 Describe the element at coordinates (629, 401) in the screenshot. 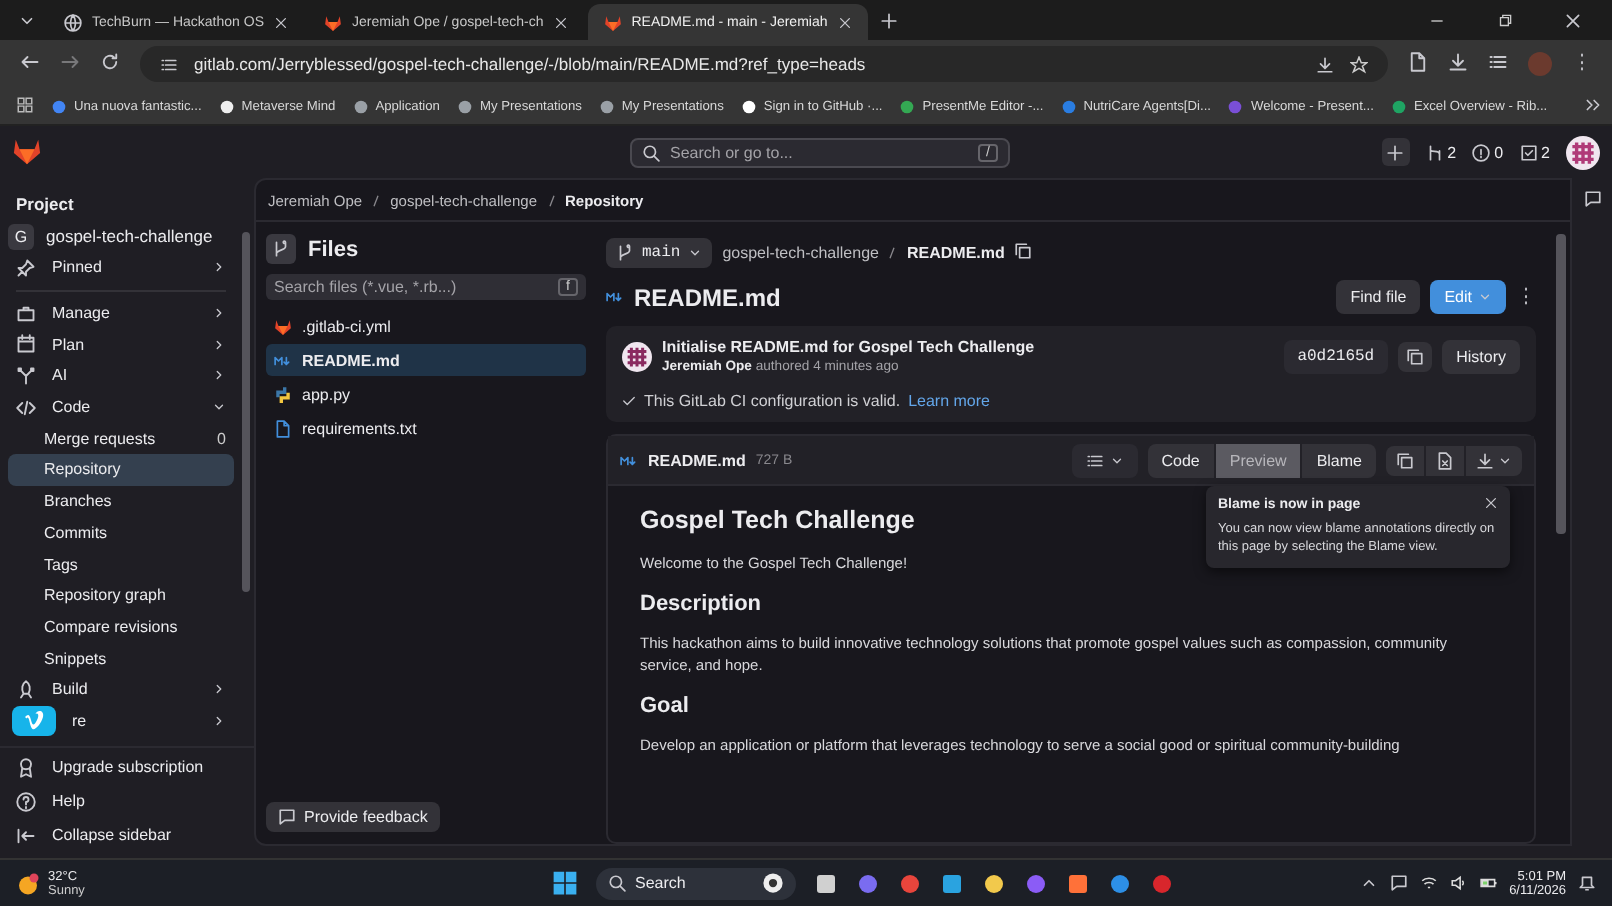

I see `check-icon` at that location.